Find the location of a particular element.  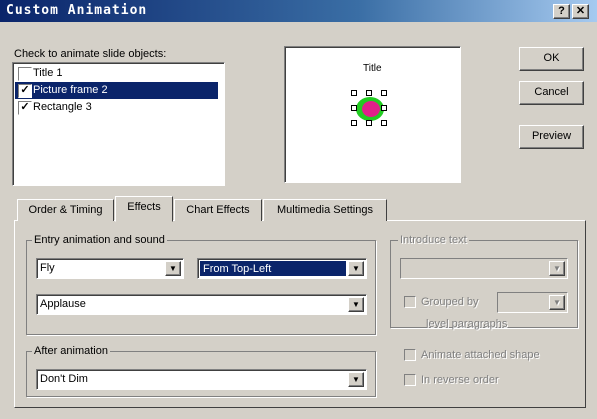

reverse-order-checkbox is located at coordinates (410, 380).